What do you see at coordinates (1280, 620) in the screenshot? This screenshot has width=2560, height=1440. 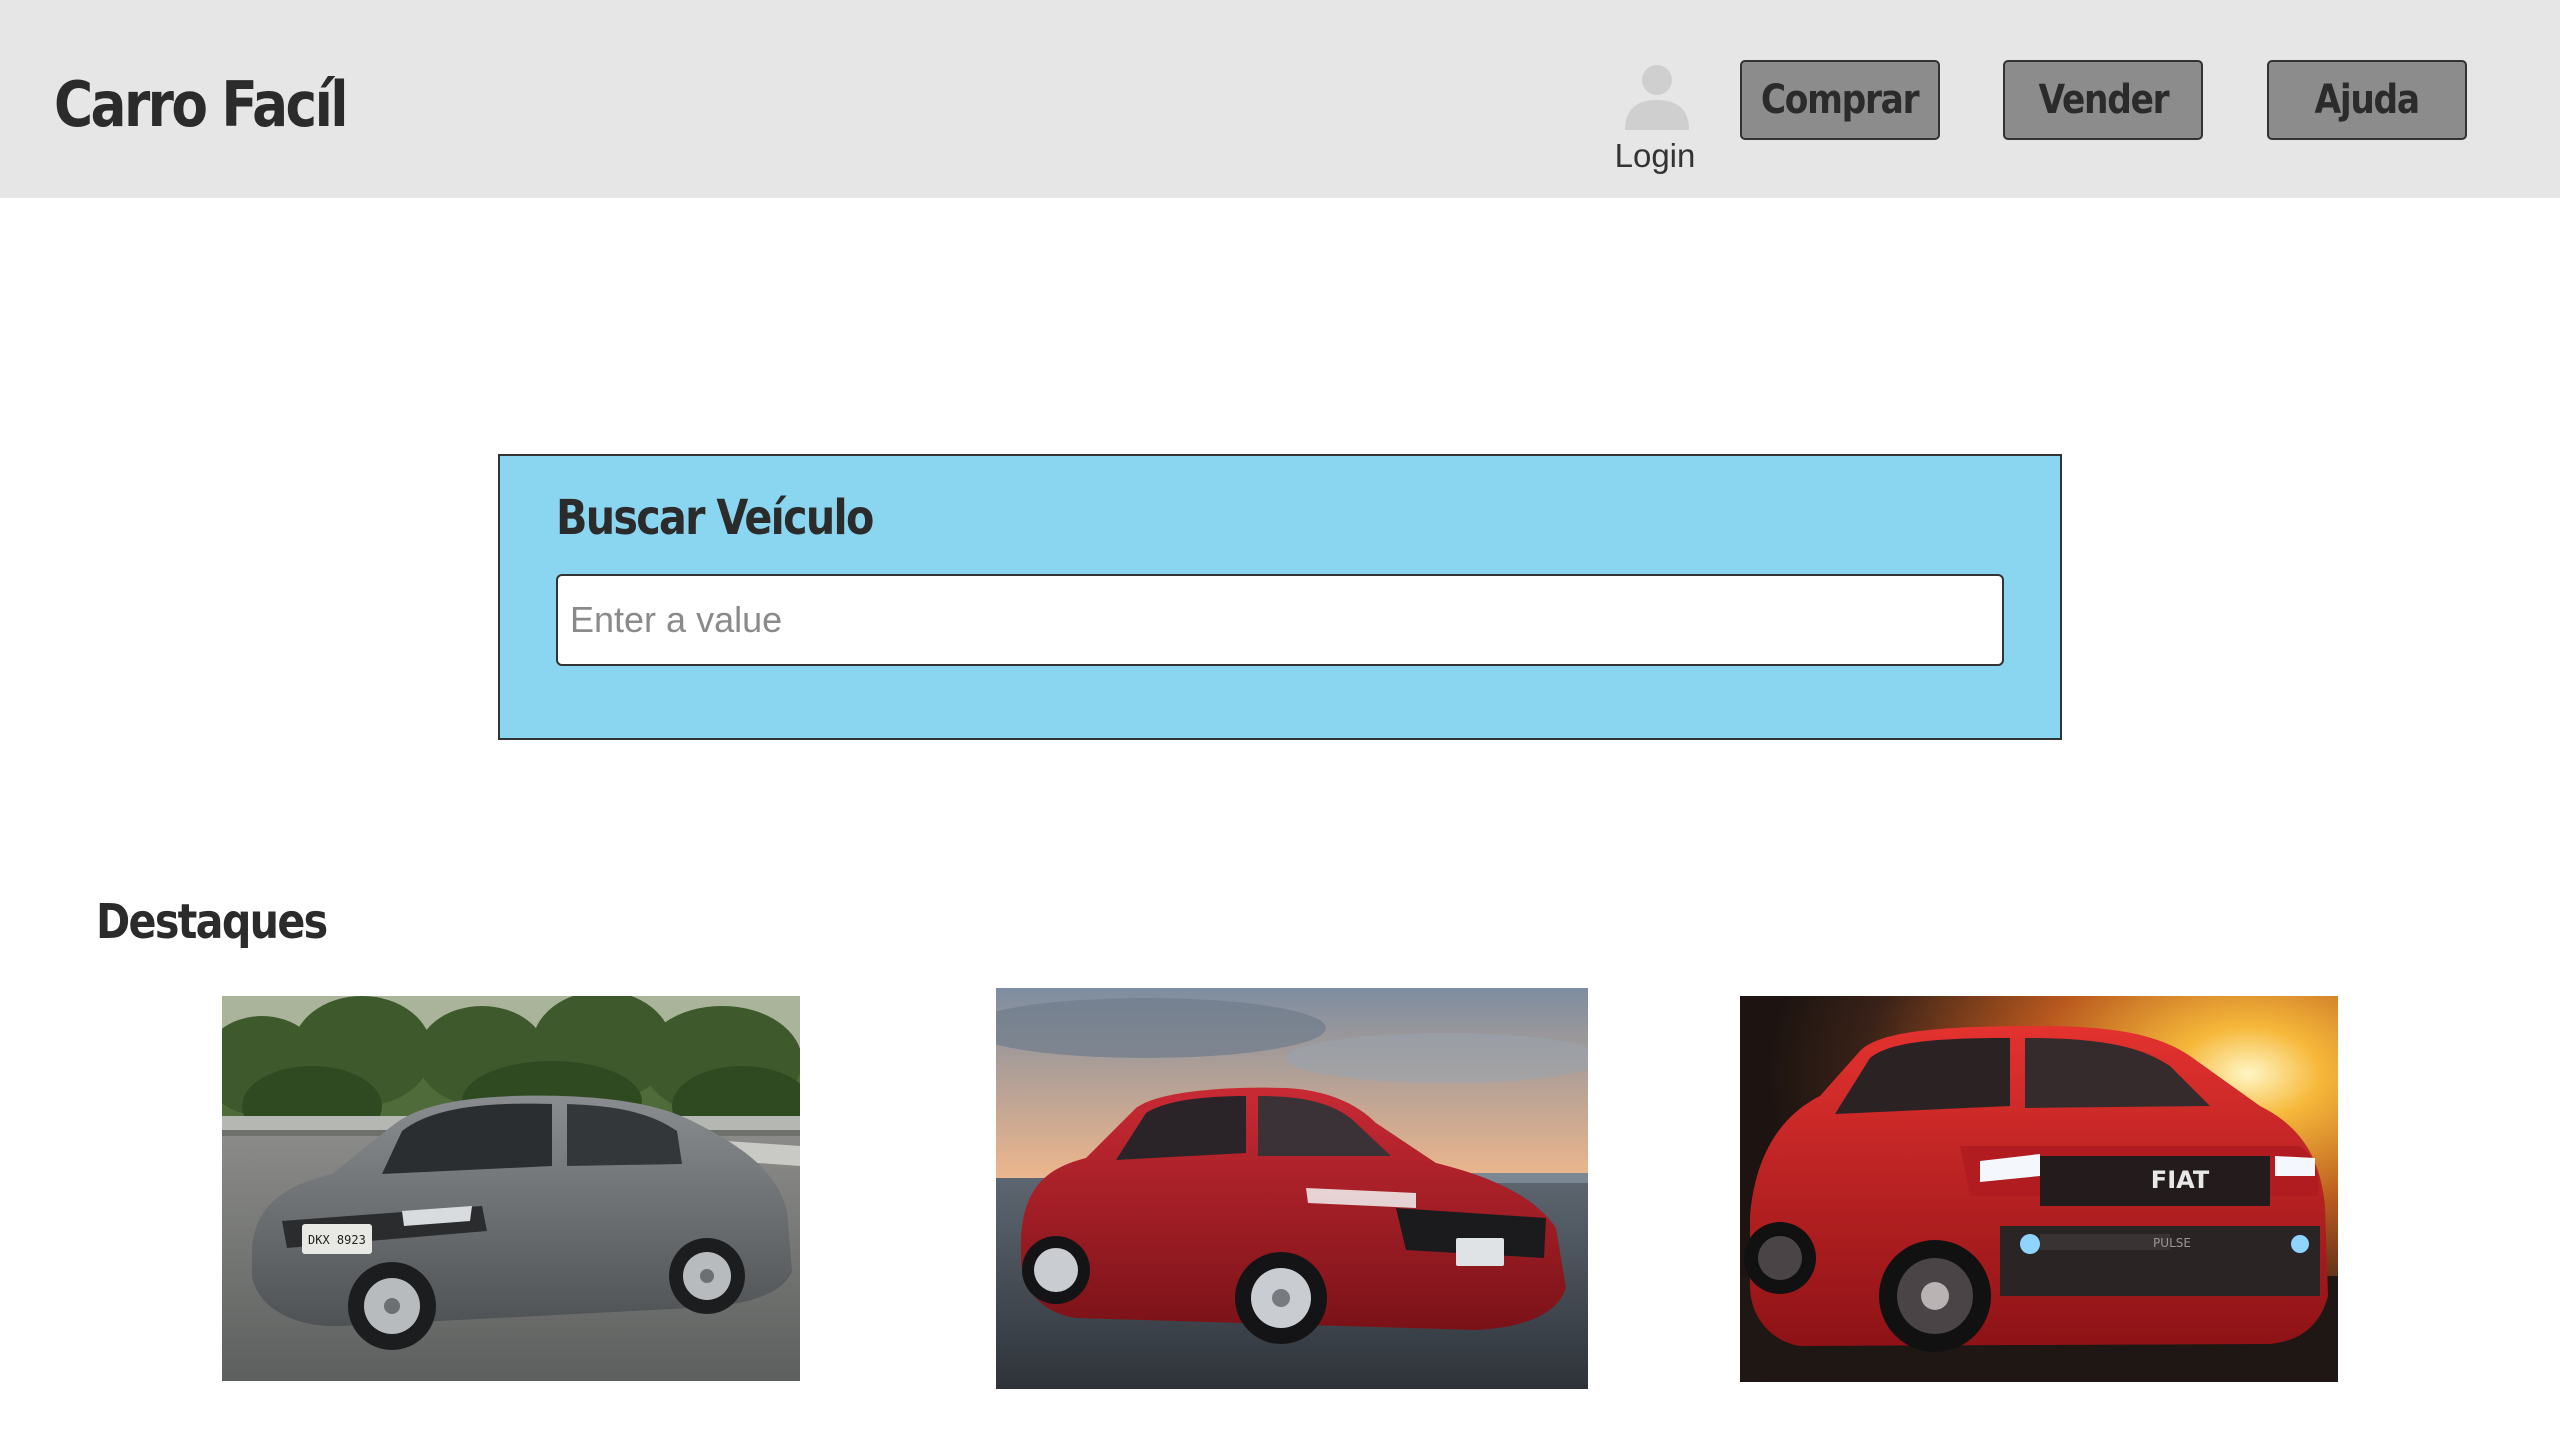 I see `vehicle-search-input` at bounding box center [1280, 620].